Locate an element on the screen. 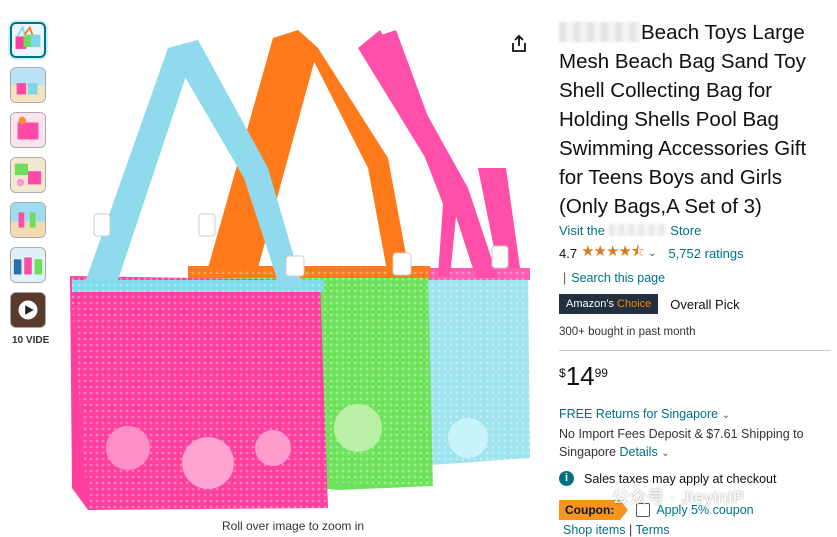 The height and width of the screenshot is (537, 837). share-icon is located at coordinates (519, 44).